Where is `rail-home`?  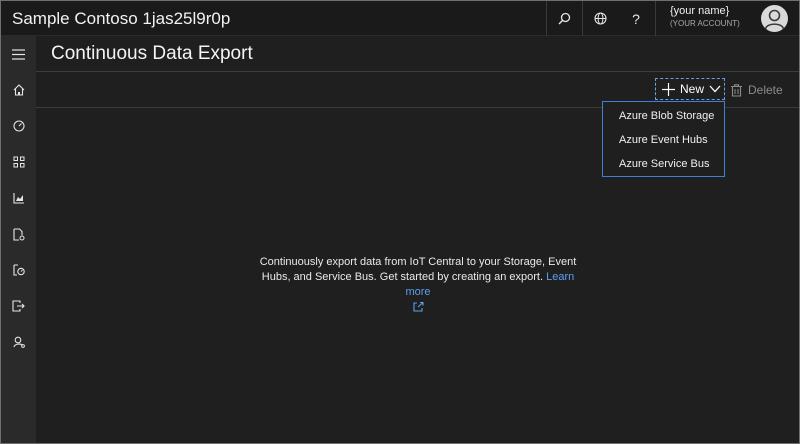
rail-home is located at coordinates (18, 90).